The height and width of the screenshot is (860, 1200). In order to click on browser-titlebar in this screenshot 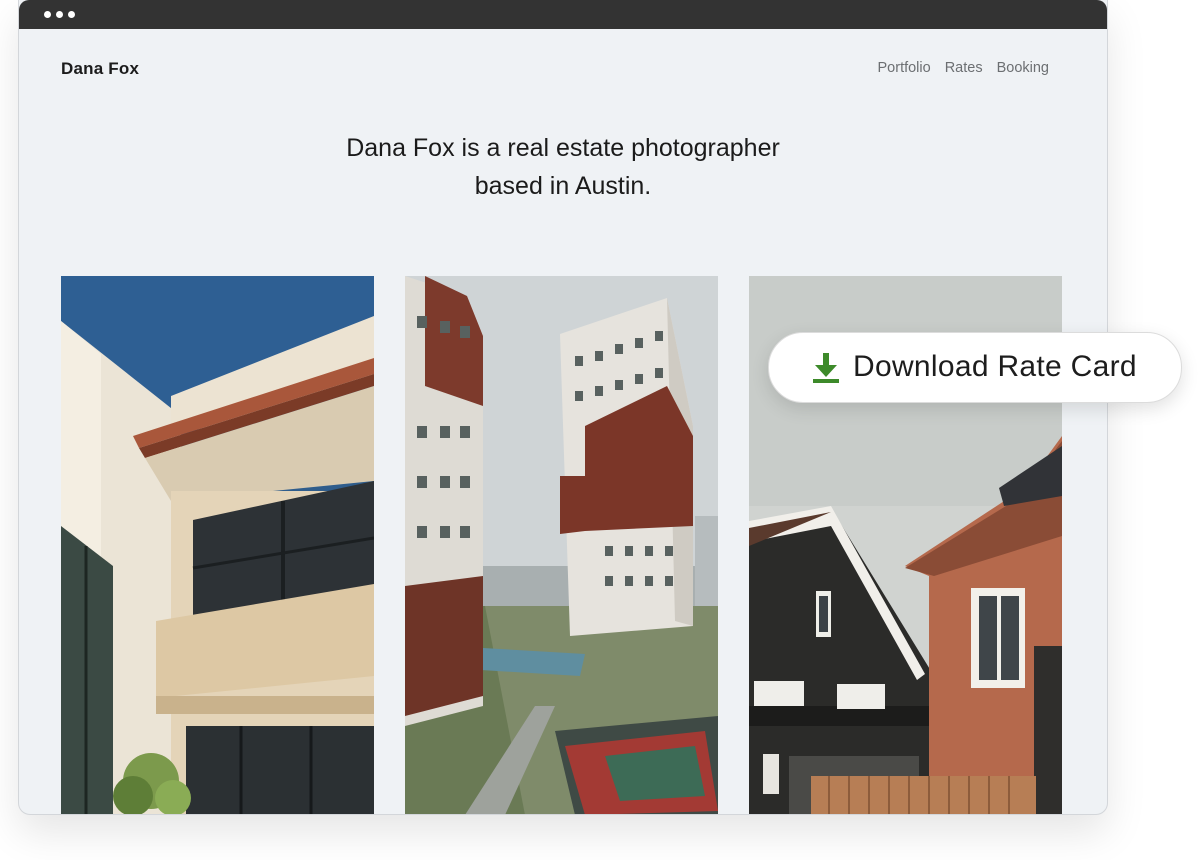, I will do `click(563, 14)`.